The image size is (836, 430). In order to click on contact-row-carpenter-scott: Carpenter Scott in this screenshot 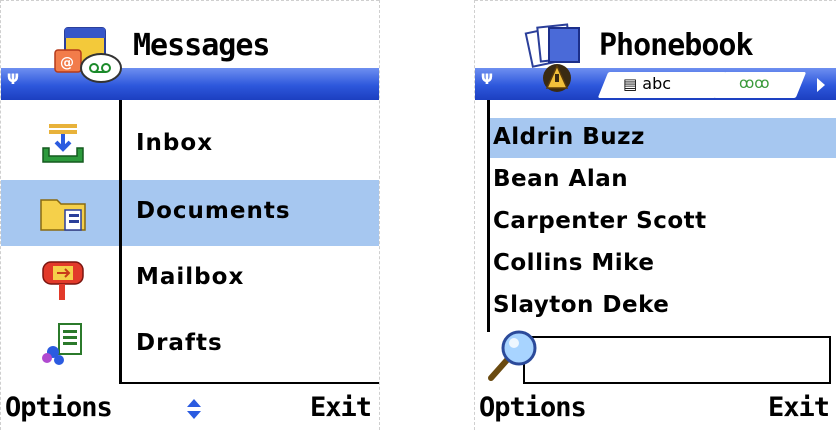, I will do `click(655, 222)`.